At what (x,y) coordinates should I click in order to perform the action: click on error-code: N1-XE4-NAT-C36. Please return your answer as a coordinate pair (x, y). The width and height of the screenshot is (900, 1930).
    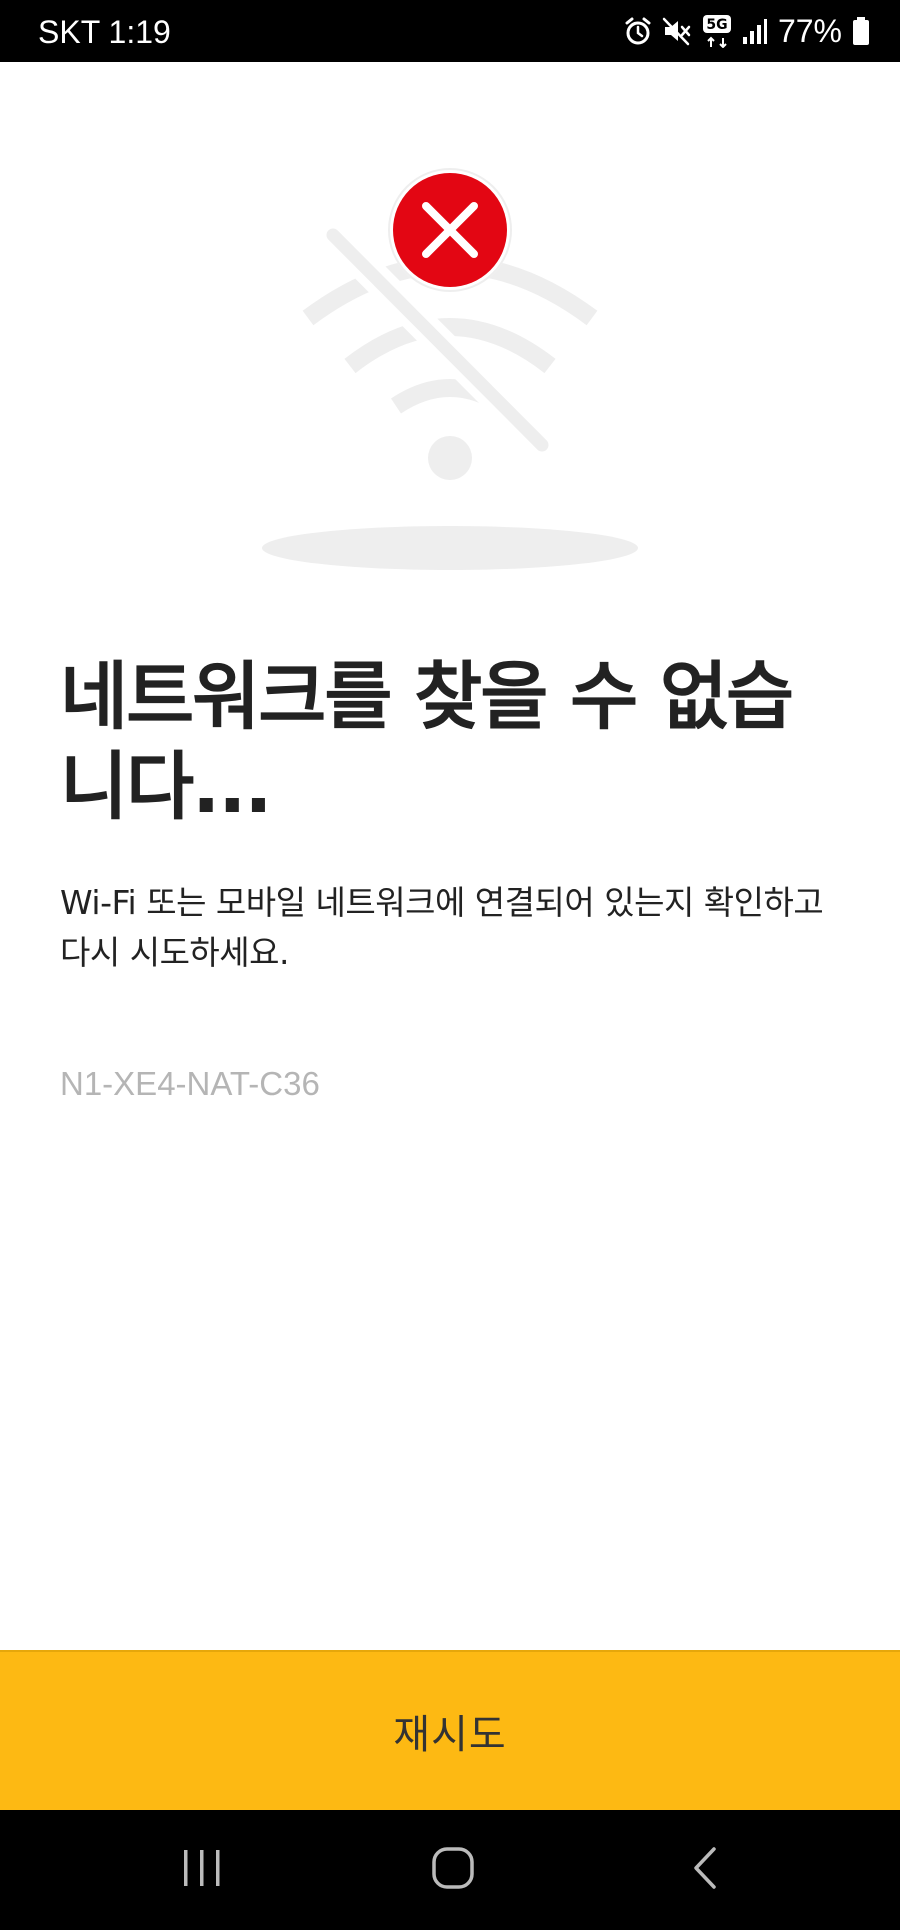
    Looking at the image, I should click on (190, 1083).